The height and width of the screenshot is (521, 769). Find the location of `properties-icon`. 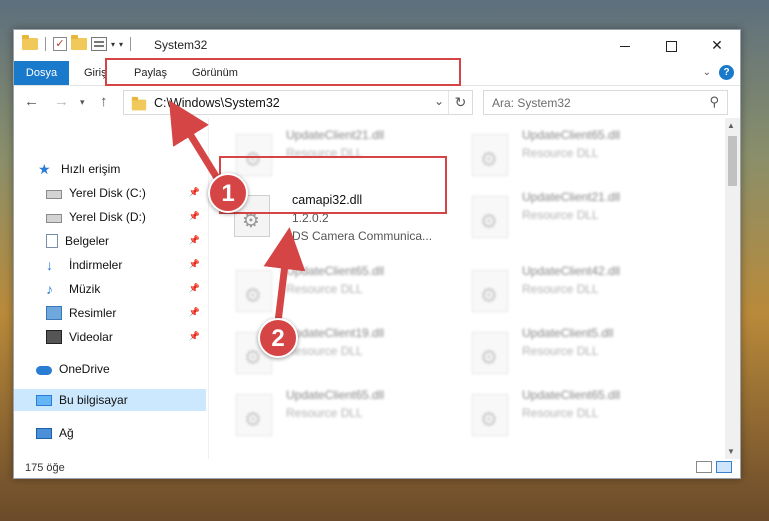

properties-icon is located at coordinates (99, 44).